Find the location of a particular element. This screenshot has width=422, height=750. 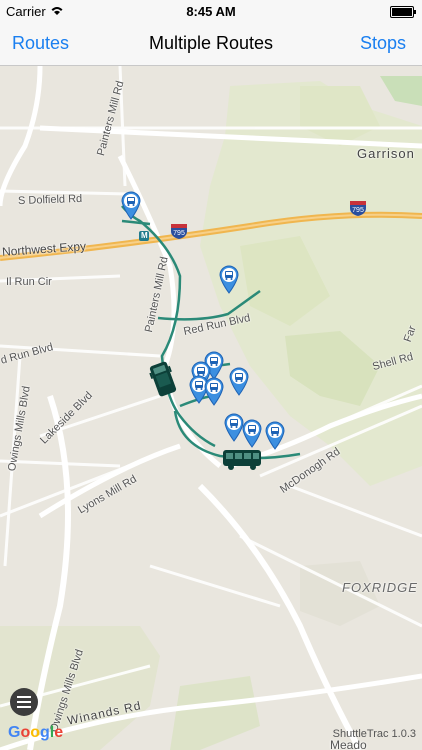

shield-795-right-text: 795 is located at coordinates (358, 210).